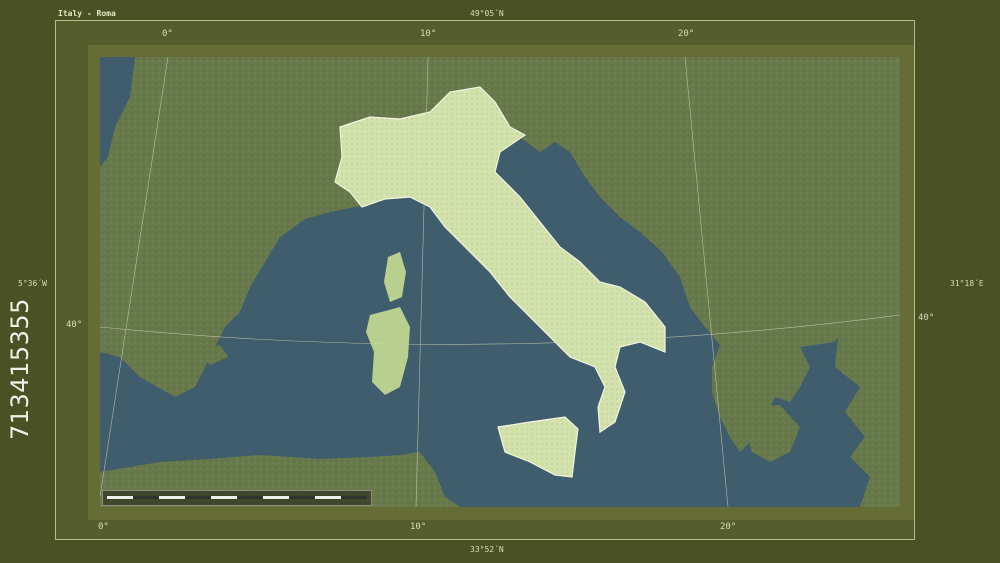  Describe the element at coordinates (20, 369) in the screenshot. I see `stock-id: 713415355` at that location.